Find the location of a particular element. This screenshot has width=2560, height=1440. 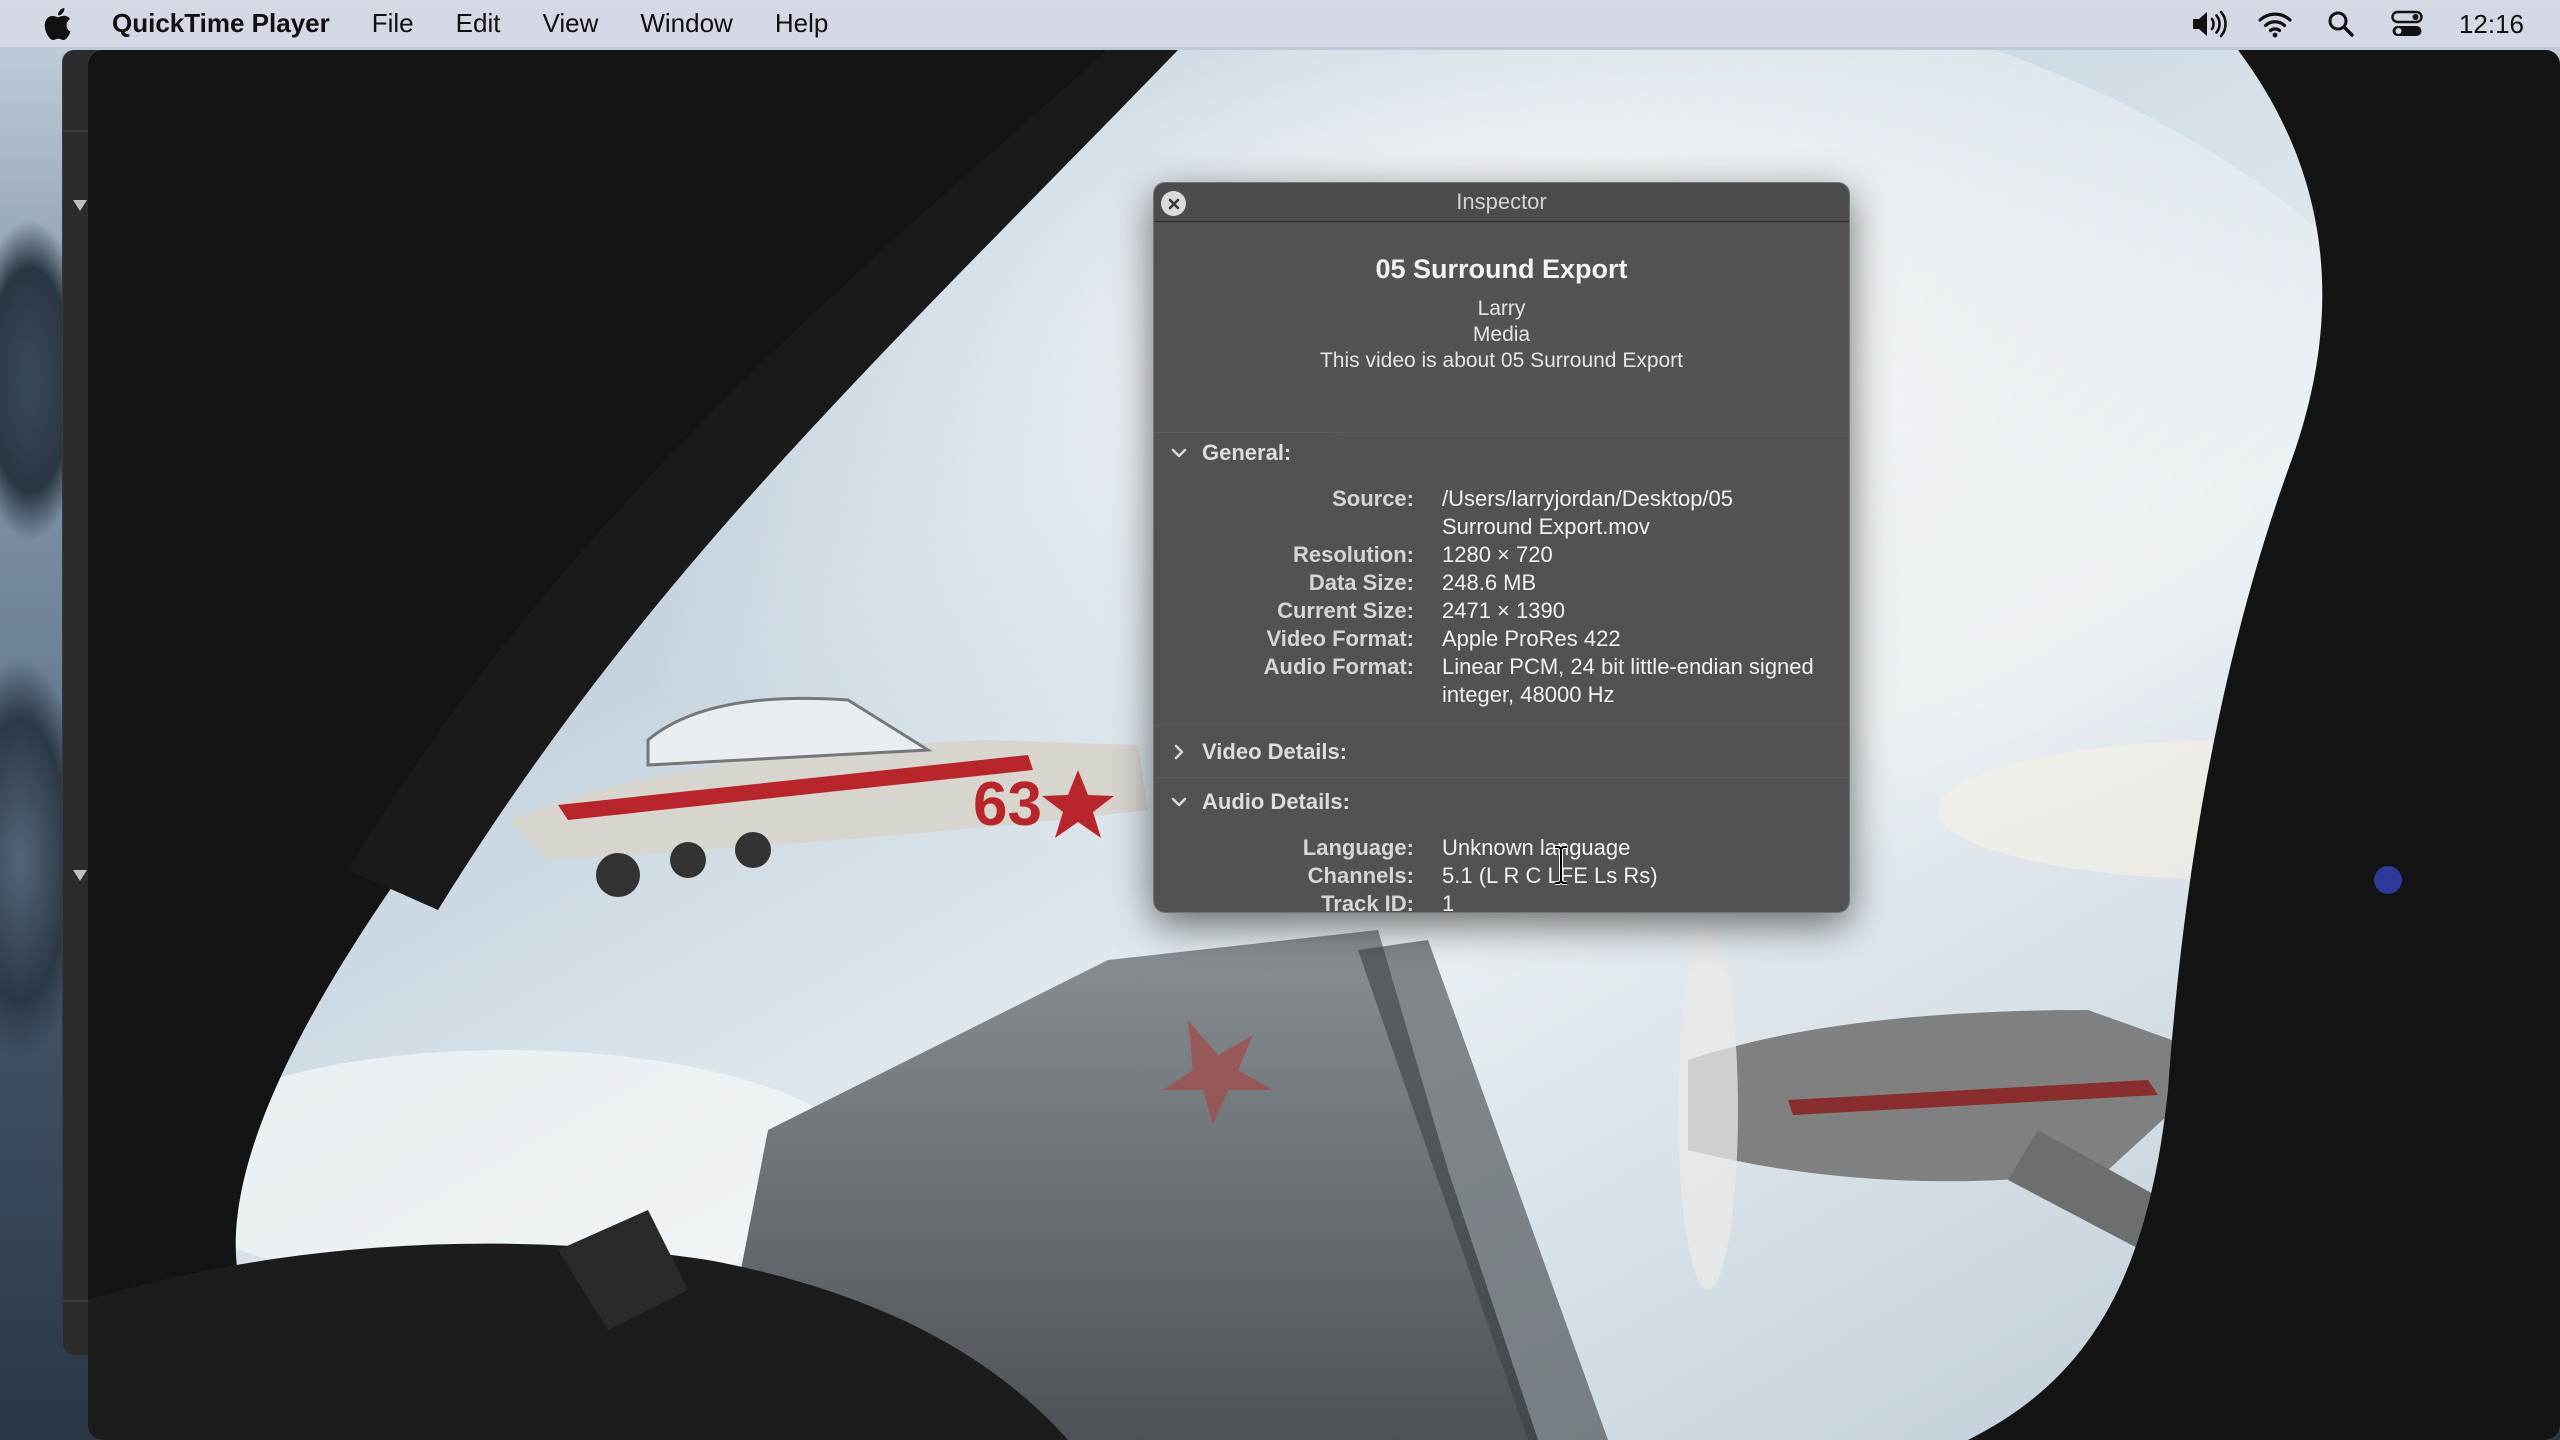

apple-menu-icon is located at coordinates (57, 24).